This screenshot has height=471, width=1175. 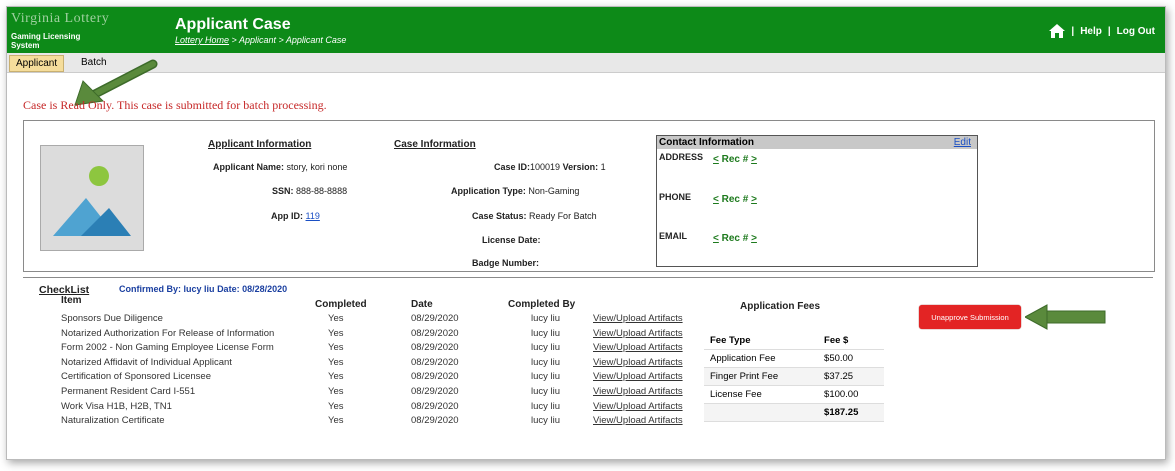 I want to click on case-status-value: Ready For Batch, so click(x=563, y=216).